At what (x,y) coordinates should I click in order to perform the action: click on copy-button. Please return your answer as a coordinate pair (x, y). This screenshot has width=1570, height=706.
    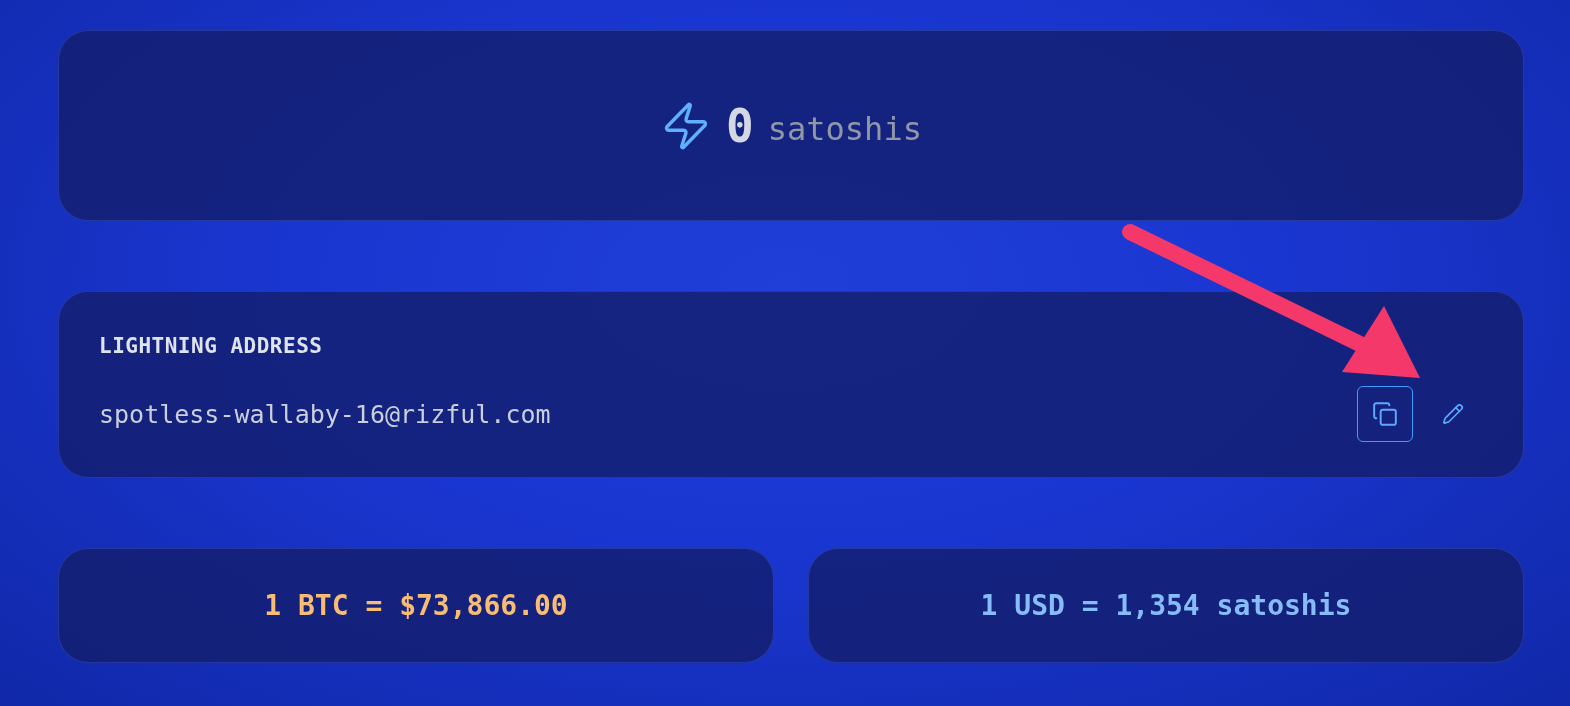
    Looking at the image, I should click on (1385, 414).